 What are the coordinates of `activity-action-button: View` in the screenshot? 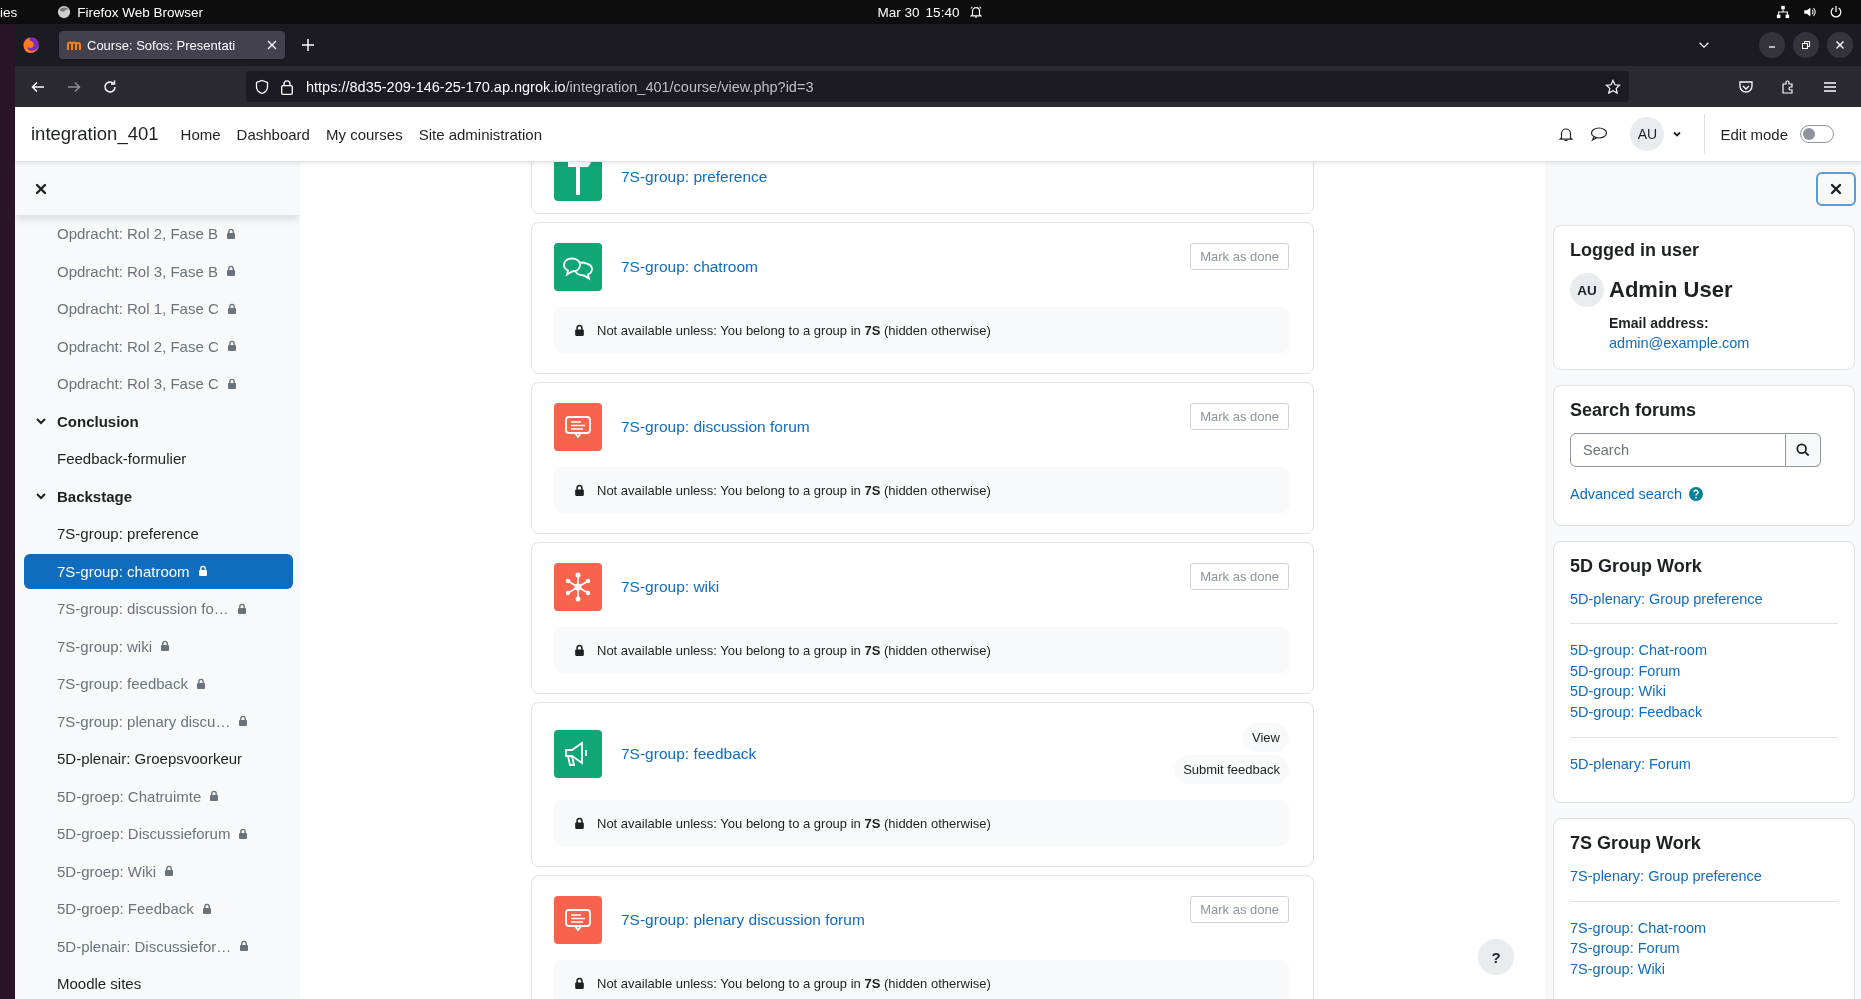 It's located at (1266, 737).